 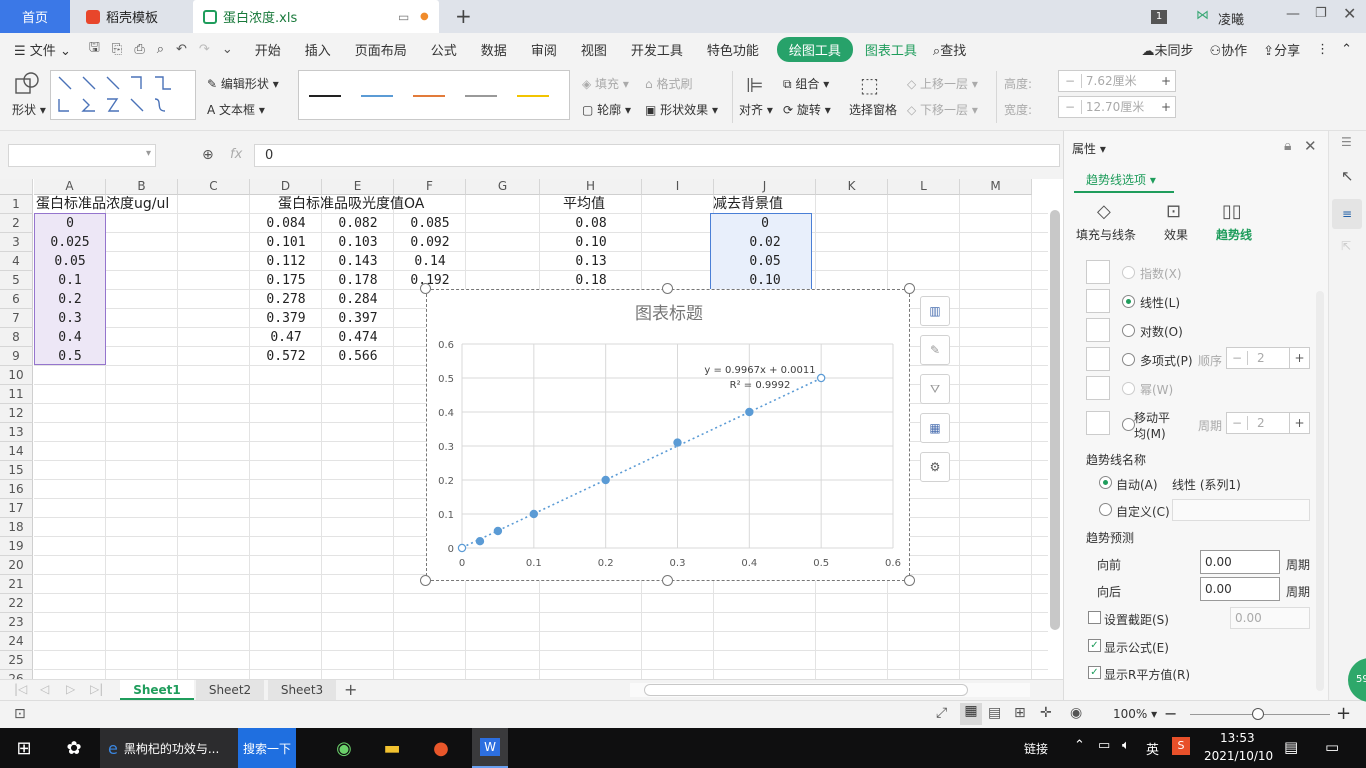 I want to click on cell-j2: 0, so click(x=765, y=223).